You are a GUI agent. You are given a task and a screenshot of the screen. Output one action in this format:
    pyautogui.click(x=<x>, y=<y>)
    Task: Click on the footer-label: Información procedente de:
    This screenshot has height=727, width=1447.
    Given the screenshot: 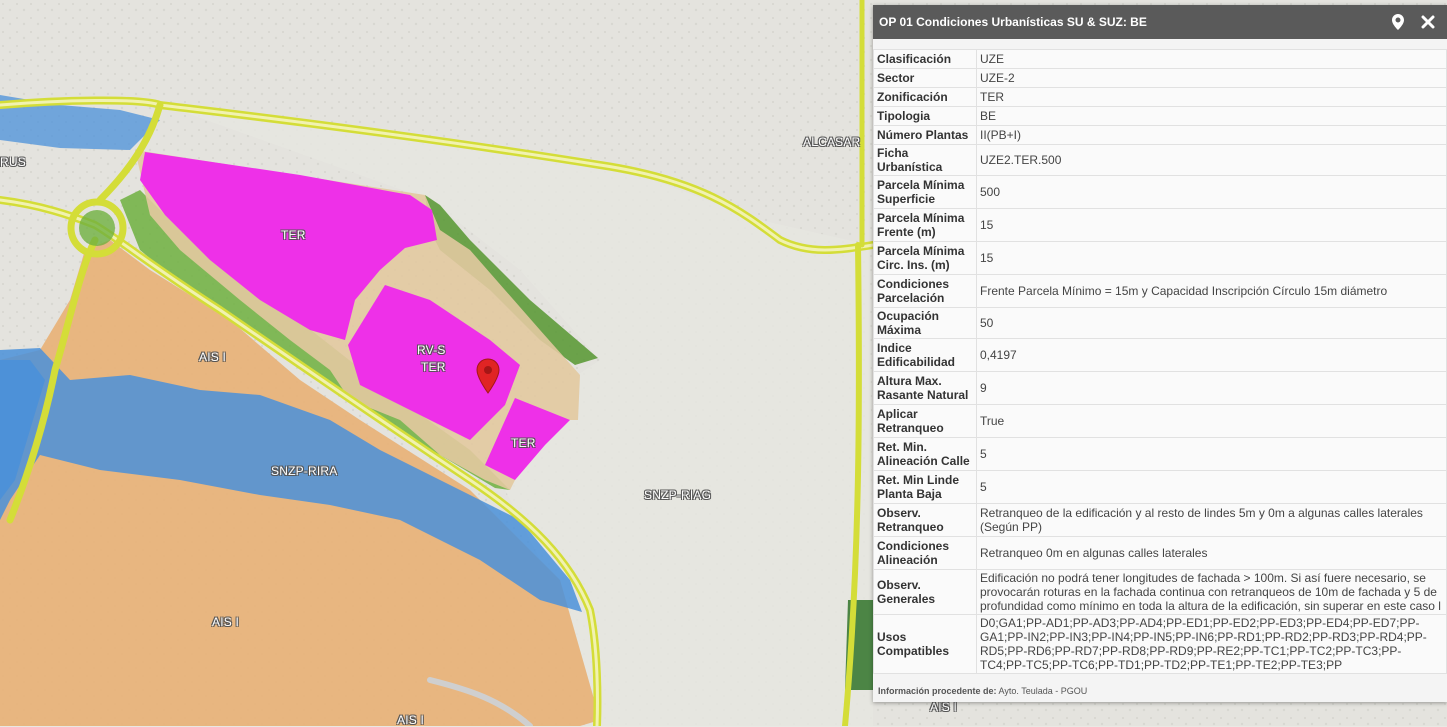 What is the action you would take?
    pyautogui.click(x=937, y=691)
    